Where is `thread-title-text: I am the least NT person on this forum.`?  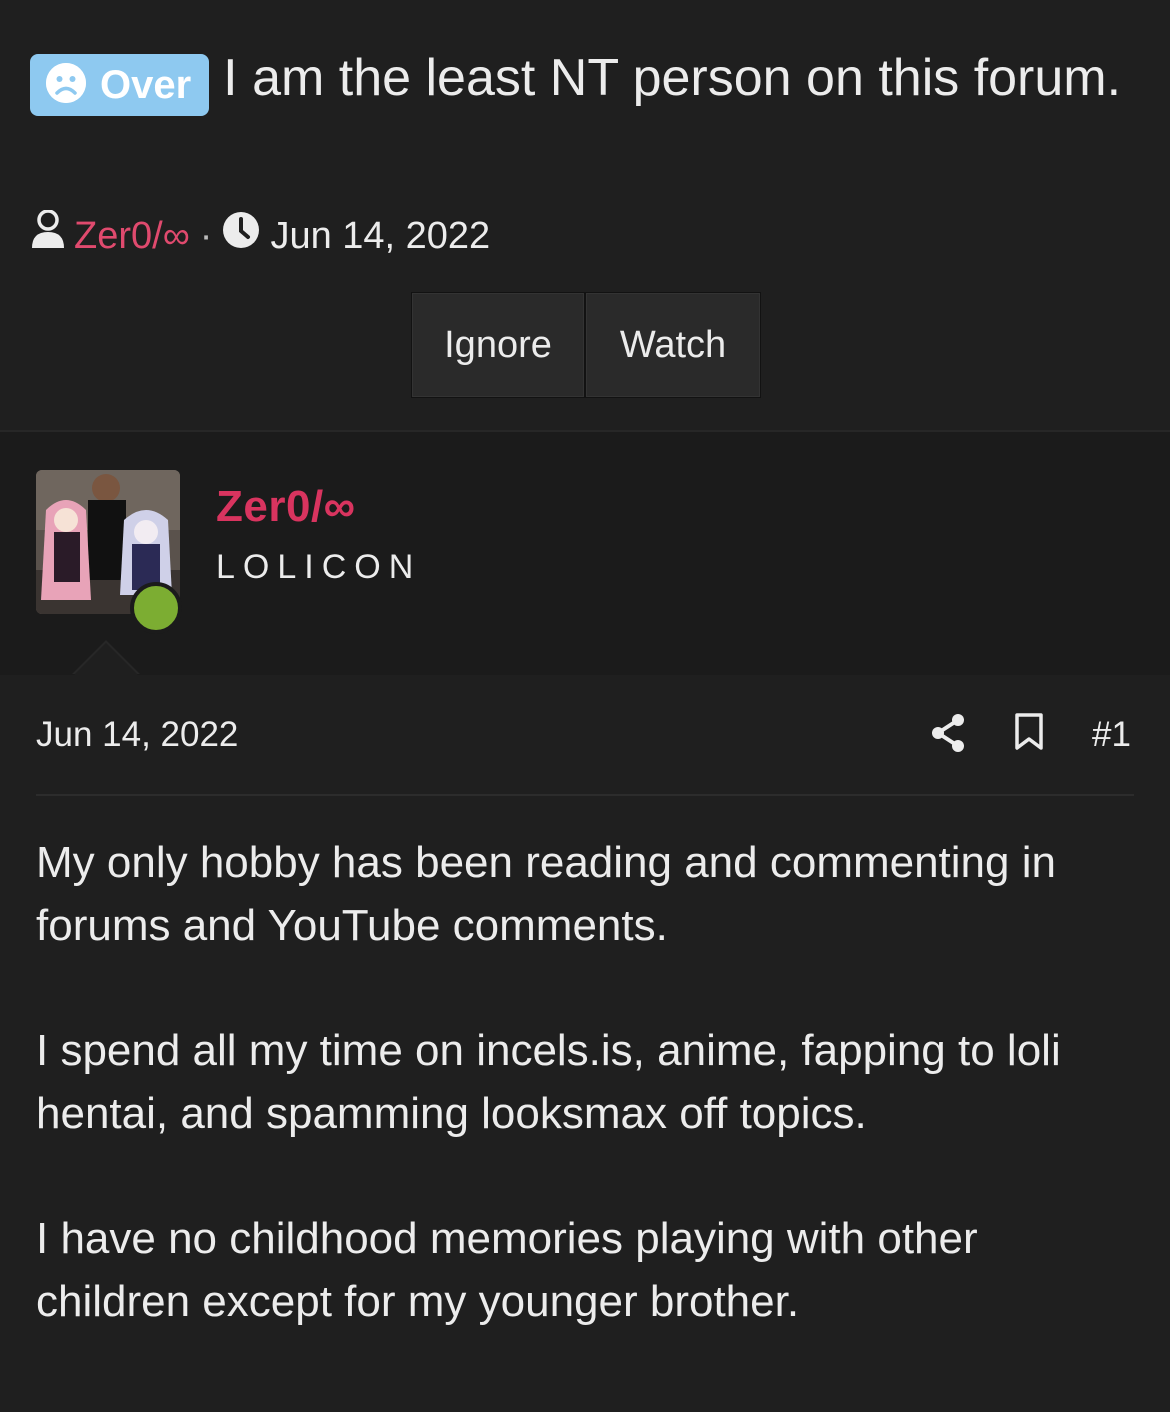
thread-title-text: I am the least NT person on this forum. is located at coordinates (672, 78).